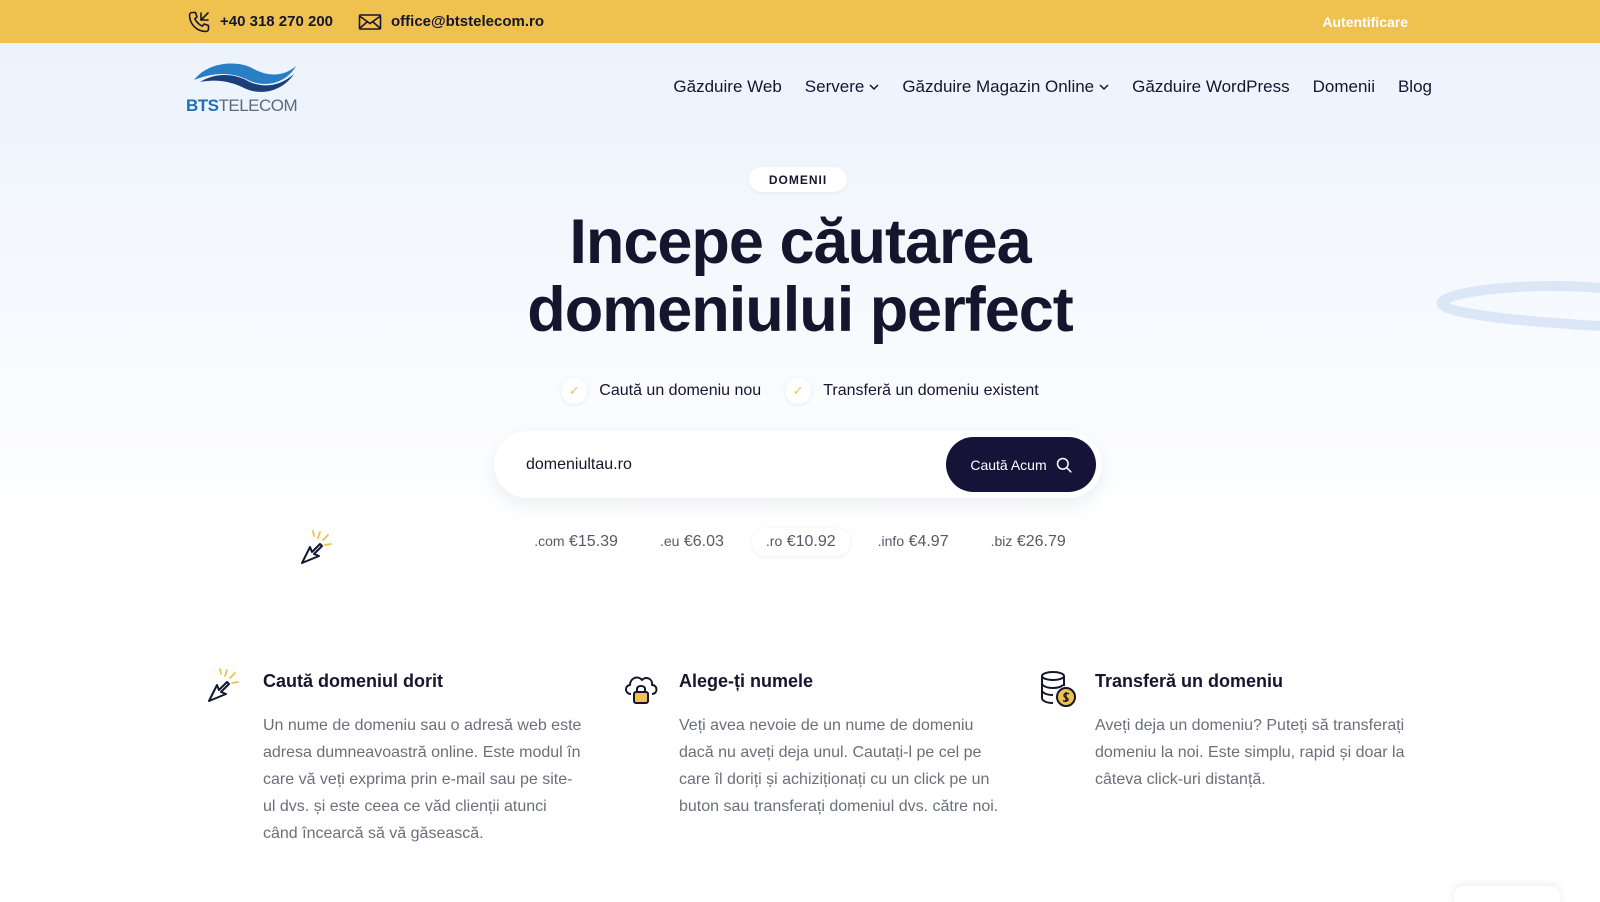 The width and height of the screenshot is (1600, 902). What do you see at coordinates (1058, 689) in the screenshot?
I see `database-coin-icon` at bounding box center [1058, 689].